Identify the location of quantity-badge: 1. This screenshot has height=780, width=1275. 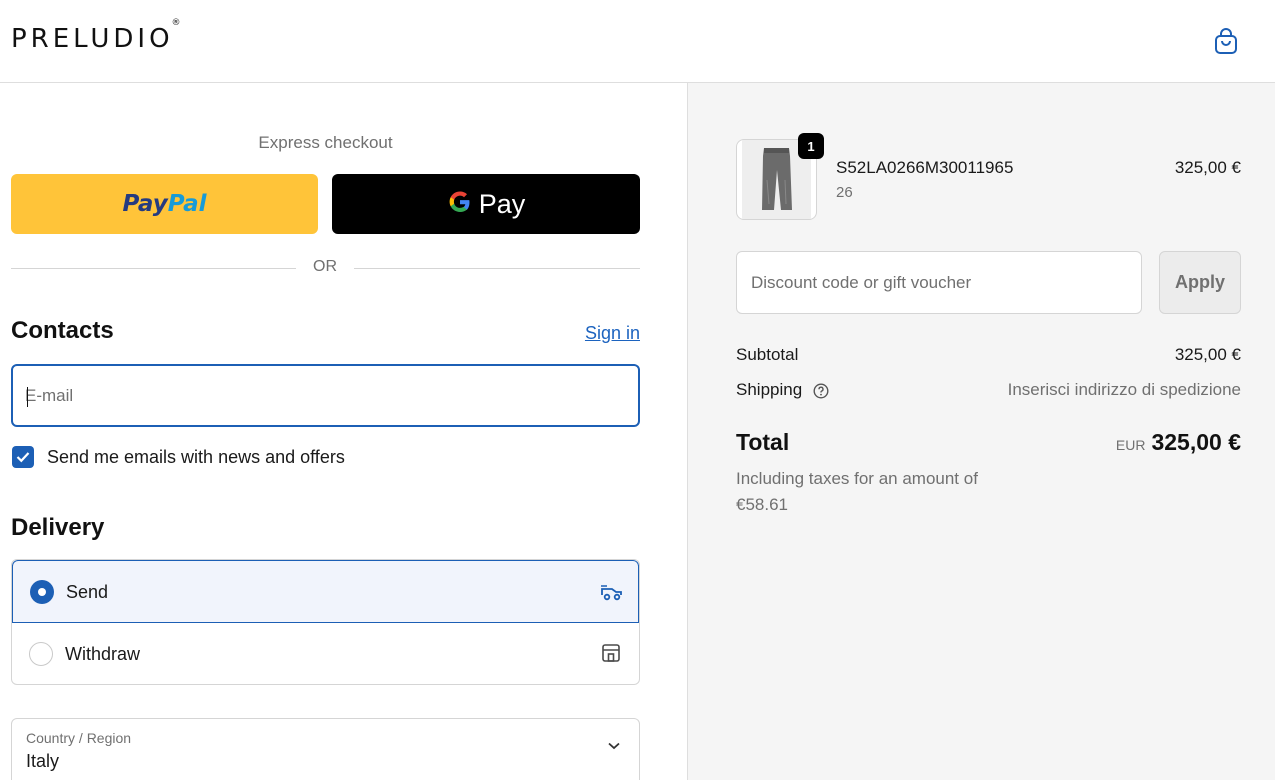
(811, 146).